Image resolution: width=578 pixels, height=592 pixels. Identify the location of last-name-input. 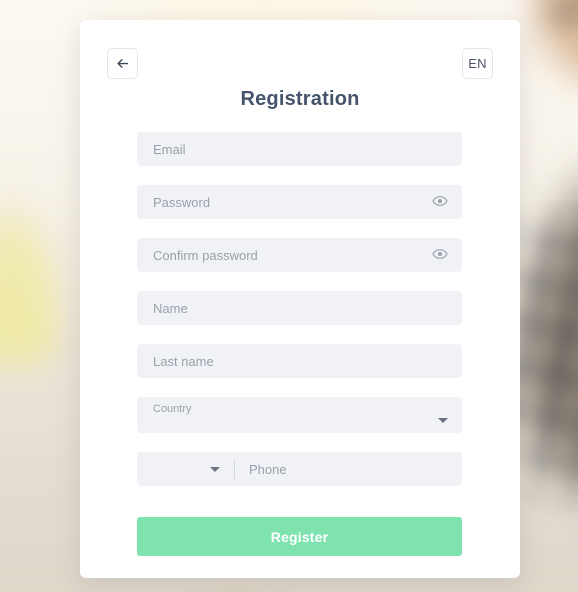
(299, 361).